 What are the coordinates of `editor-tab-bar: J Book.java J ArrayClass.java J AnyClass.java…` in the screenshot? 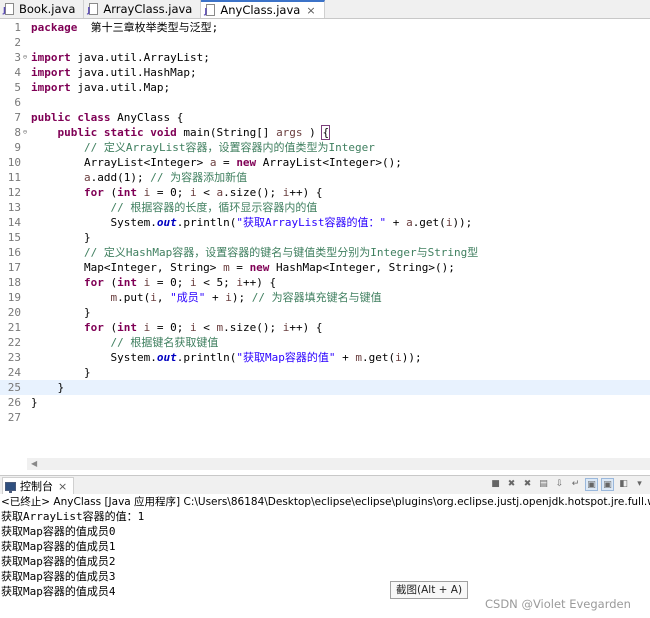 It's located at (325, 9).